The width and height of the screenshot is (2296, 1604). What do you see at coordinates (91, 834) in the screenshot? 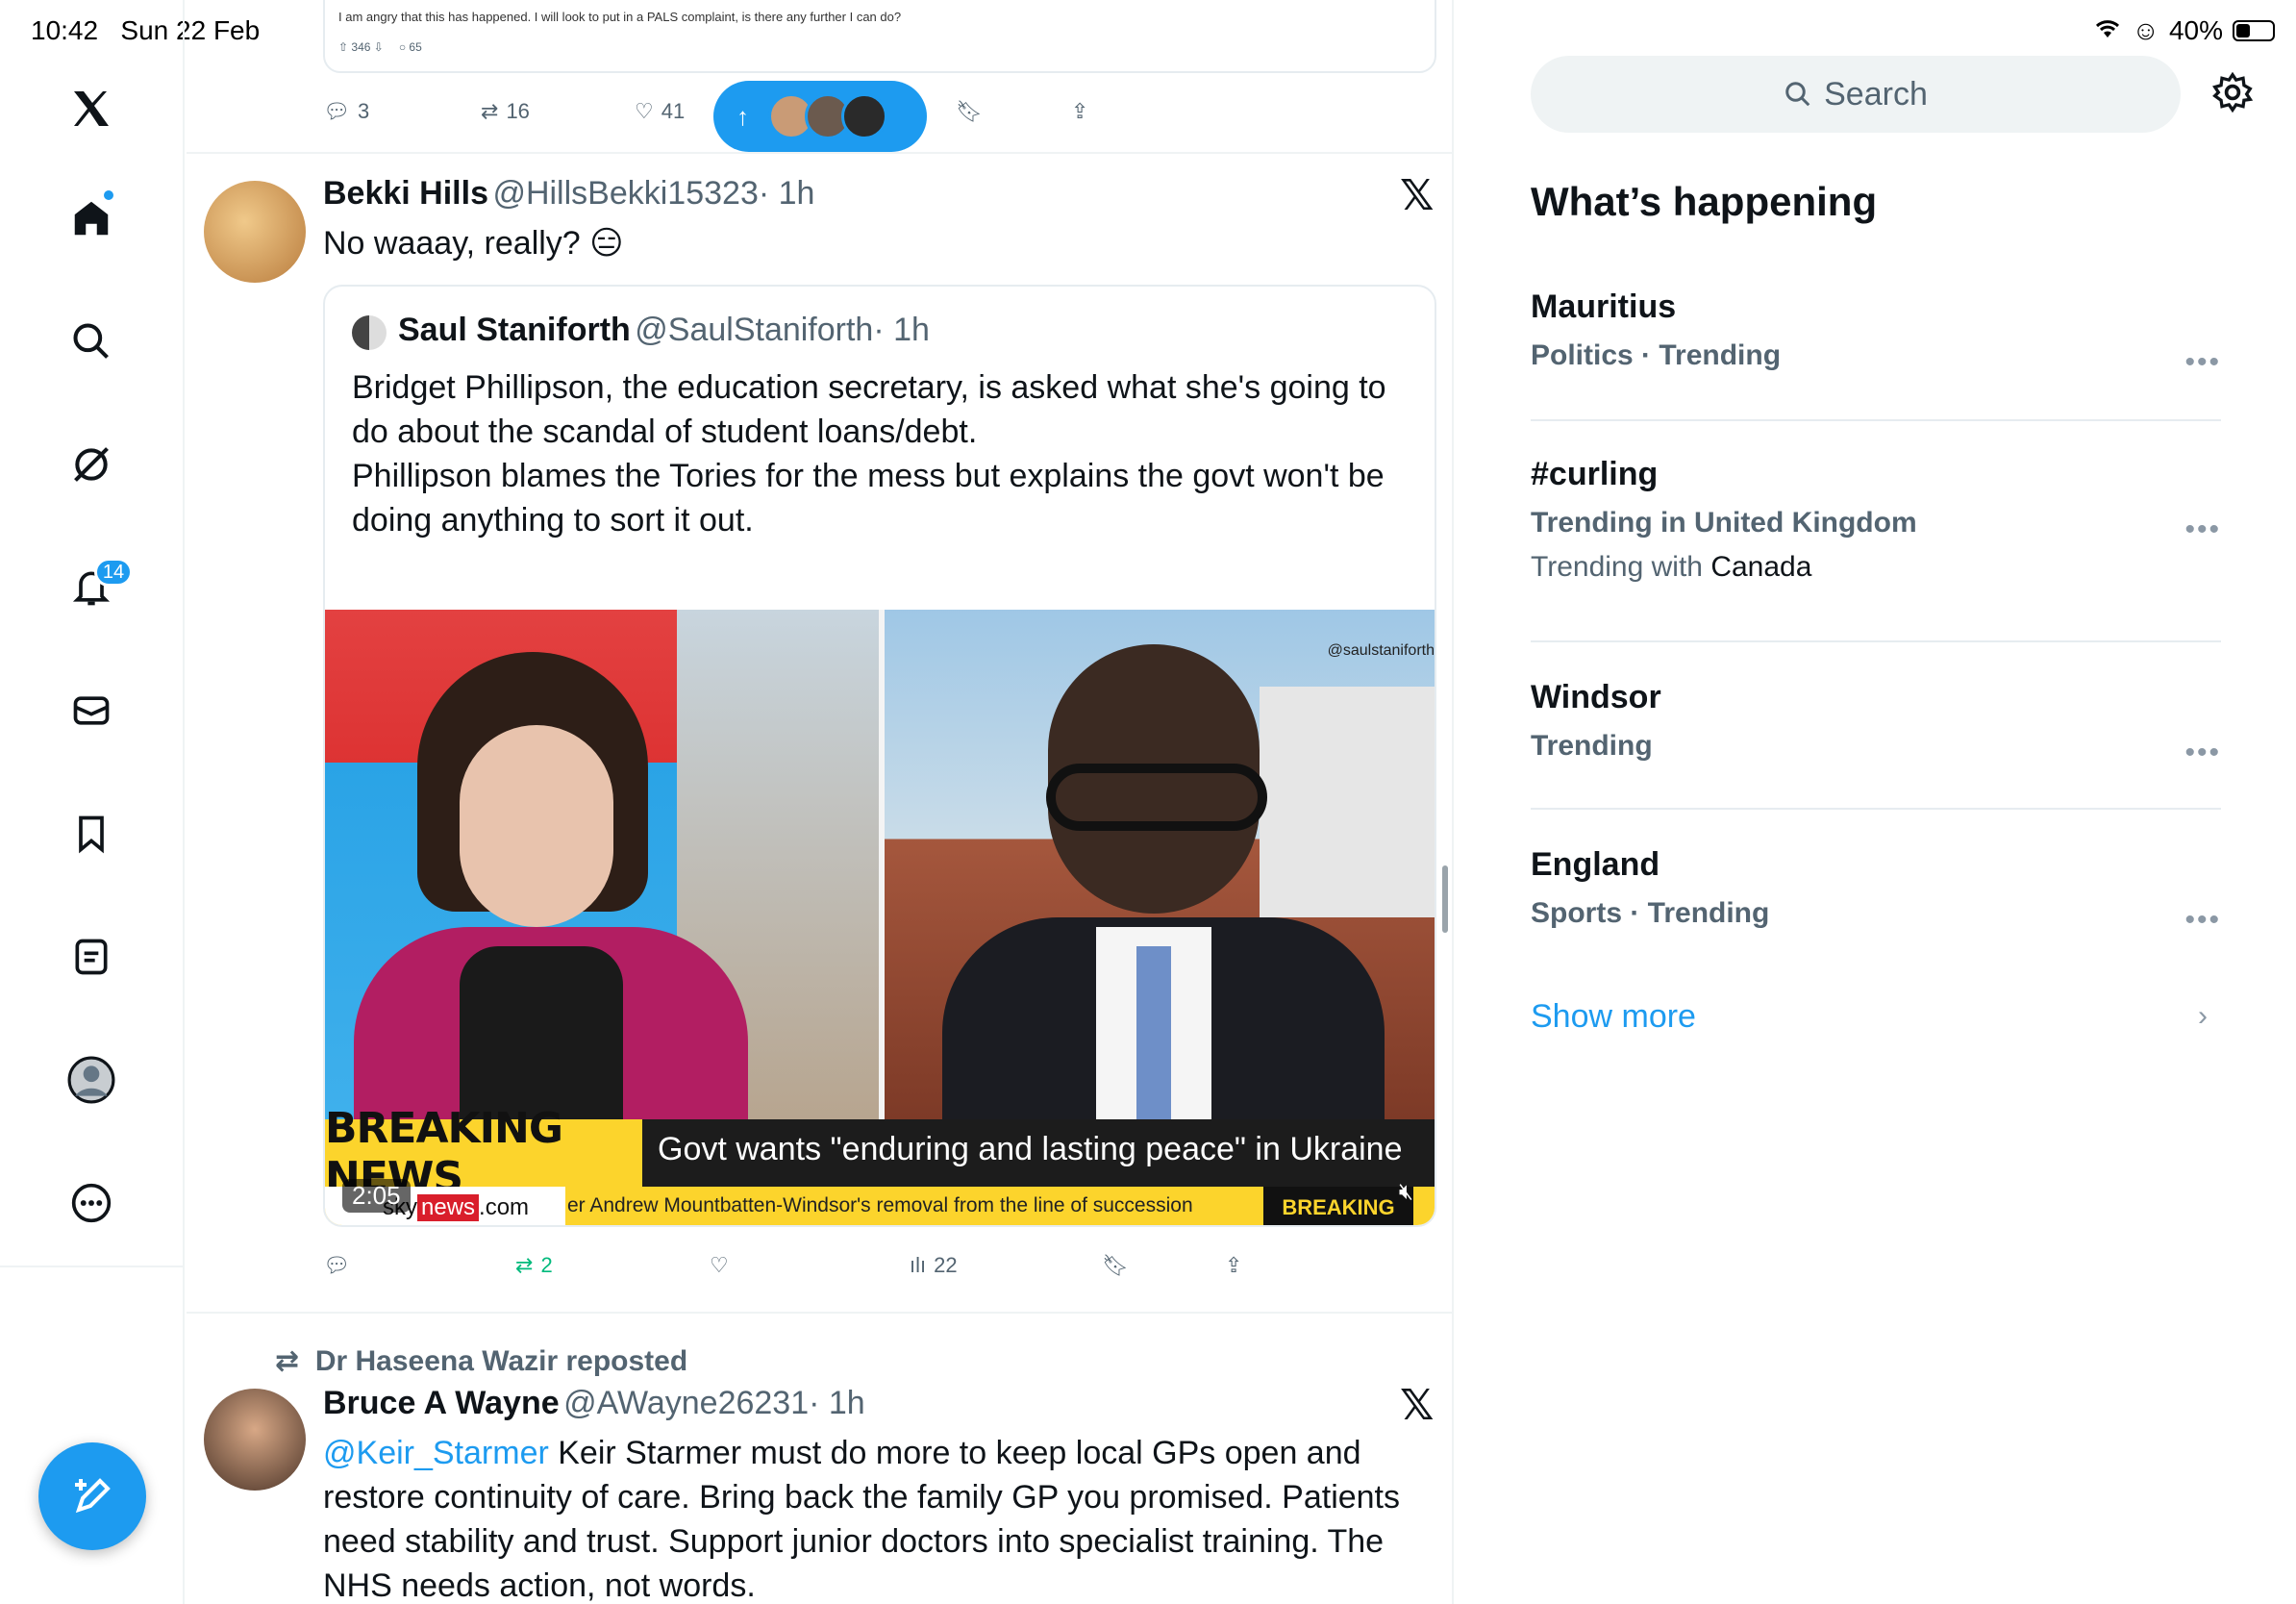
I see `bookmarks-icon` at bounding box center [91, 834].